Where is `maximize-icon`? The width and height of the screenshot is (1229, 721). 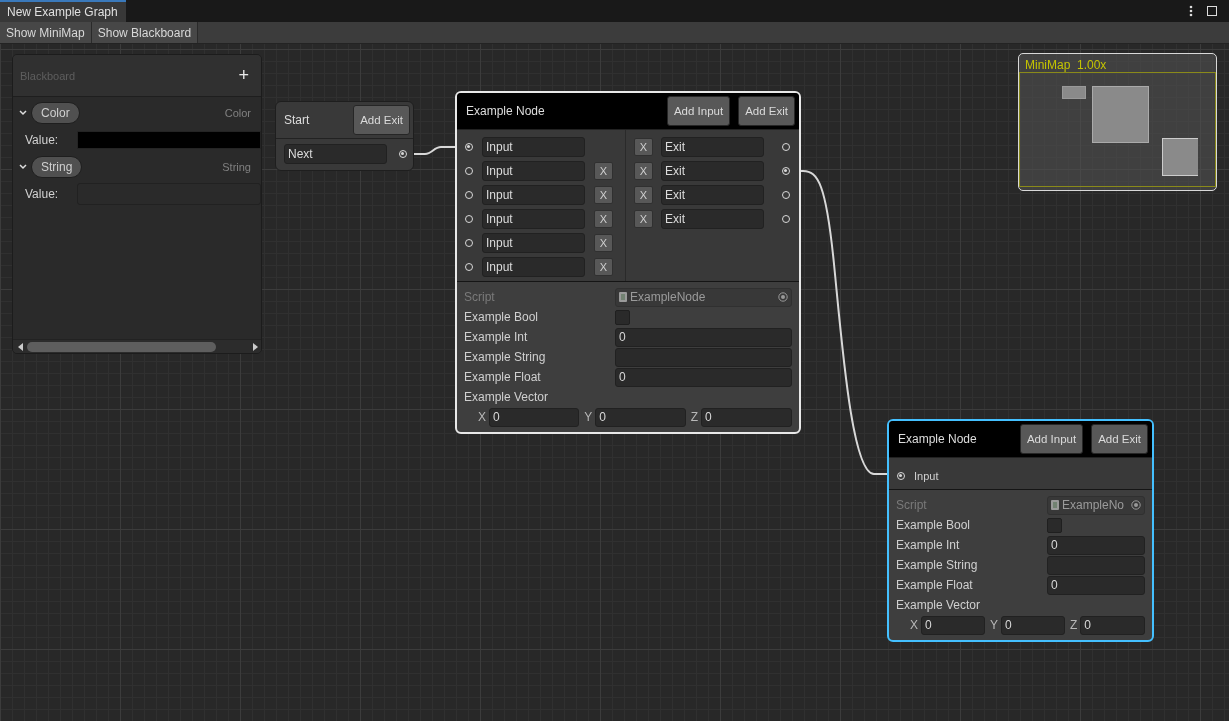
maximize-icon is located at coordinates (1212, 11).